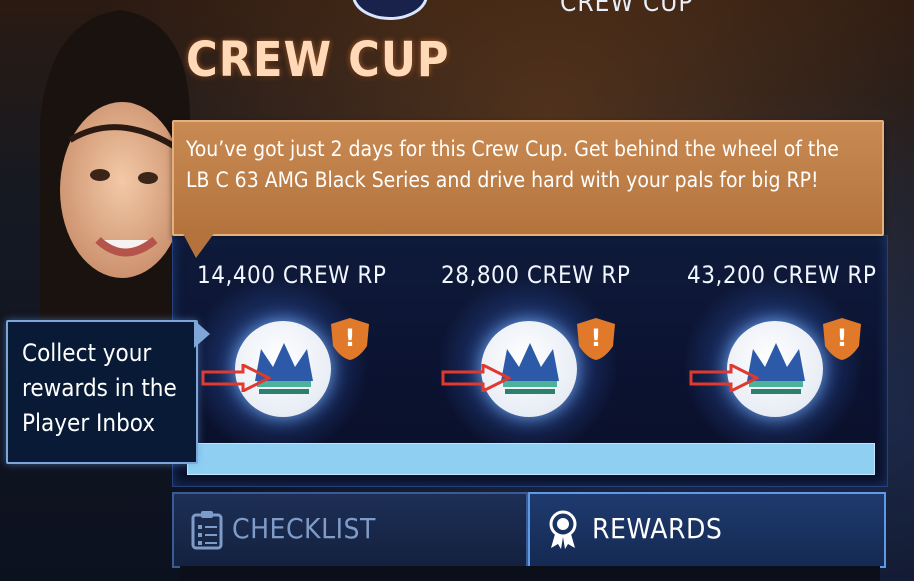 Image resolution: width=914 pixels, height=581 pixels. What do you see at coordinates (99, 388) in the screenshot?
I see `inbox-tooltip-text: Collect your rewards in the Player Inbox` at bounding box center [99, 388].